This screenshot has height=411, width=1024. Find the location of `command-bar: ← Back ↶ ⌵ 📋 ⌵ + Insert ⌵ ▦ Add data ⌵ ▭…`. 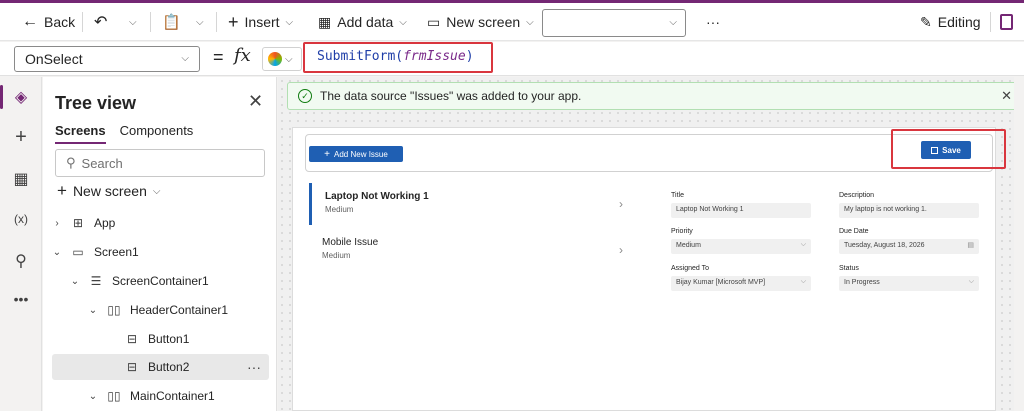

command-bar: ← Back ↶ ⌵ 📋 ⌵ + Insert ⌵ ▦ Add data ⌵ ▭… is located at coordinates (512, 22).